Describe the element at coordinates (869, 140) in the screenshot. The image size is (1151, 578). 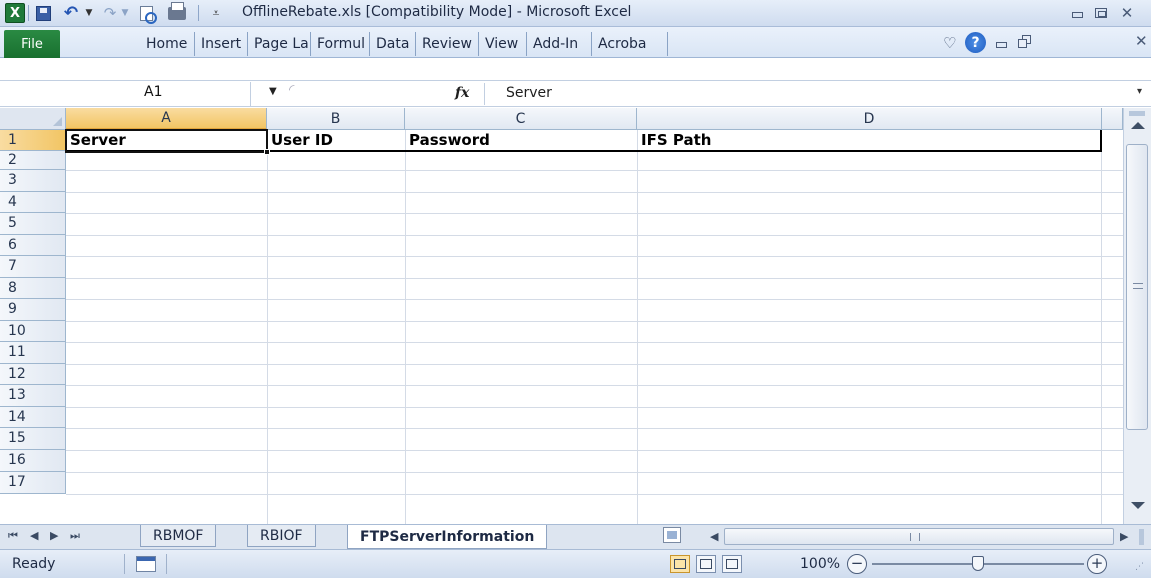
I see `cell-d1: IFS Path` at that location.